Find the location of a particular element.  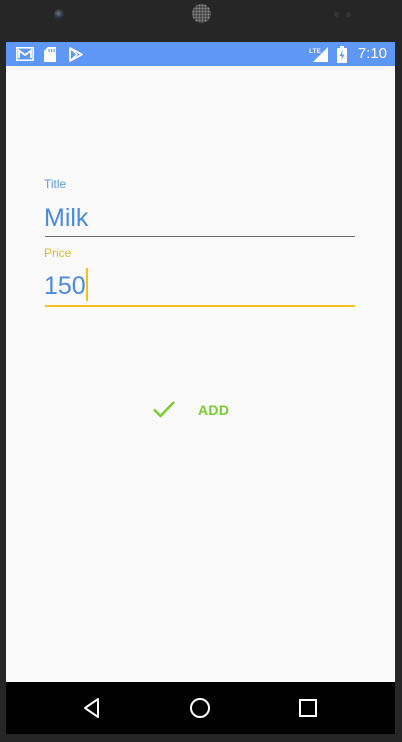

network-type-label: LTE is located at coordinates (315, 51).